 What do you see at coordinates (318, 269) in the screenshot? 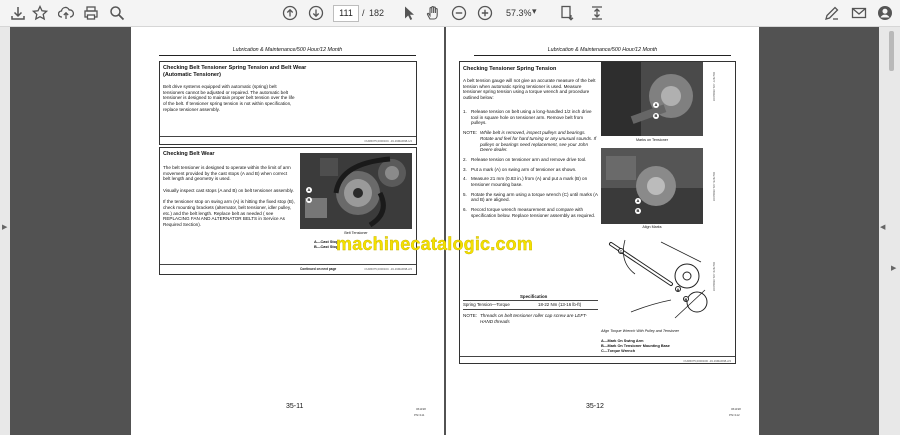
I see `continued-note: Continued on next page` at bounding box center [318, 269].